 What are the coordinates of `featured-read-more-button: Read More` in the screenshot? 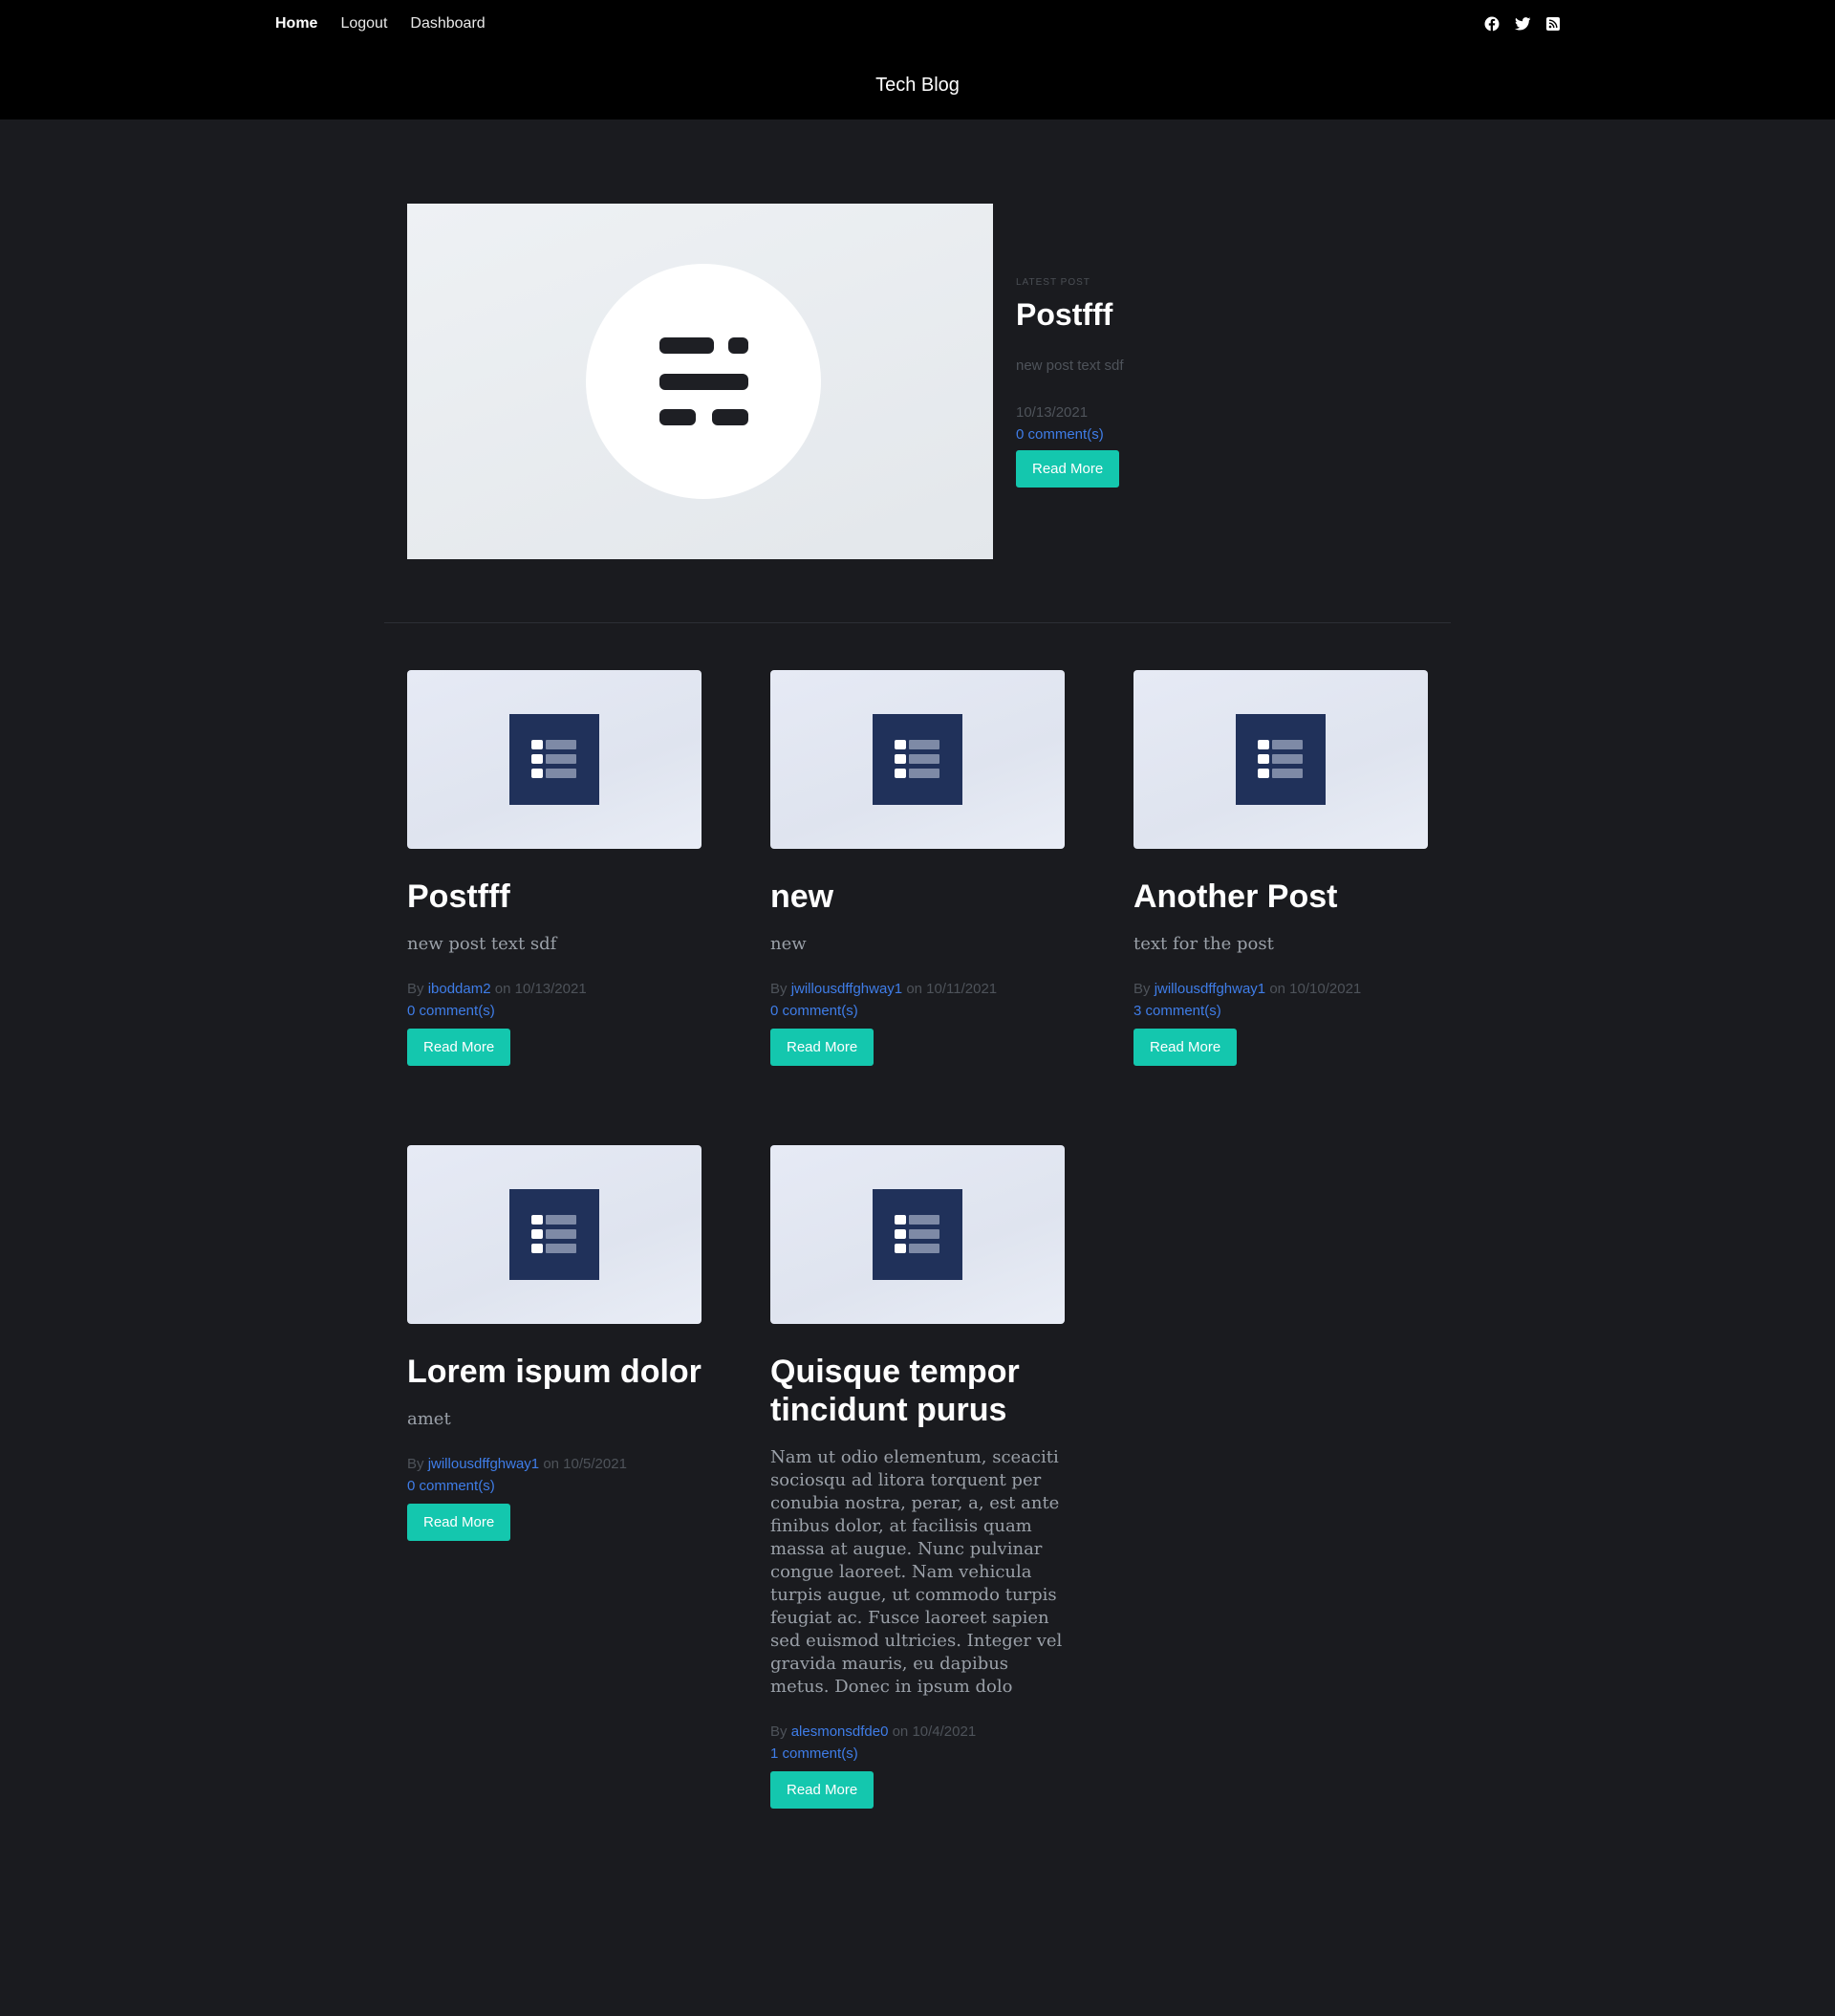 It's located at (1068, 469).